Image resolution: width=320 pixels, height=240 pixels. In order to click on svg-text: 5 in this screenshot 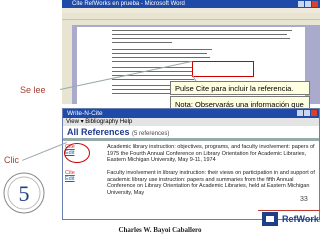, I will do `click(24, 193)`.